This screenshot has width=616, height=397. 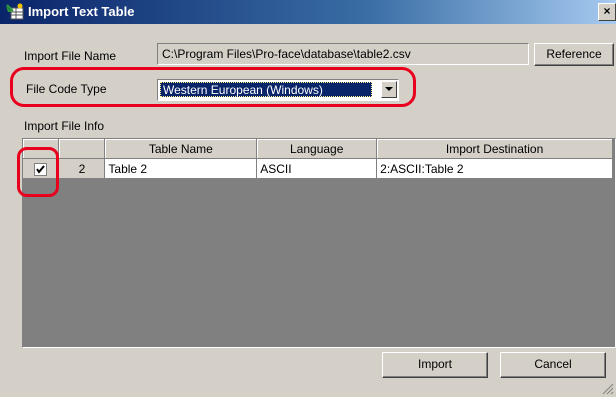 I want to click on import-file-info-label: Import File Info, so click(x=64, y=126).